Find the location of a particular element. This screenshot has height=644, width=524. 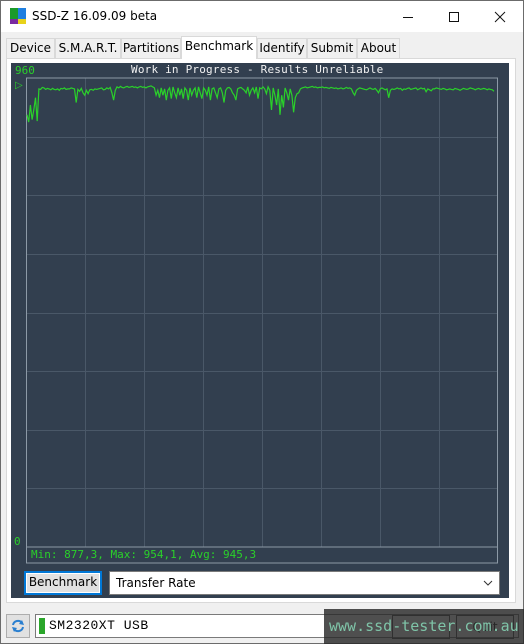

chart-stats: Min: 877,3, Max: 954,1, Avg: 945,3 is located at coordinates (144, 554).